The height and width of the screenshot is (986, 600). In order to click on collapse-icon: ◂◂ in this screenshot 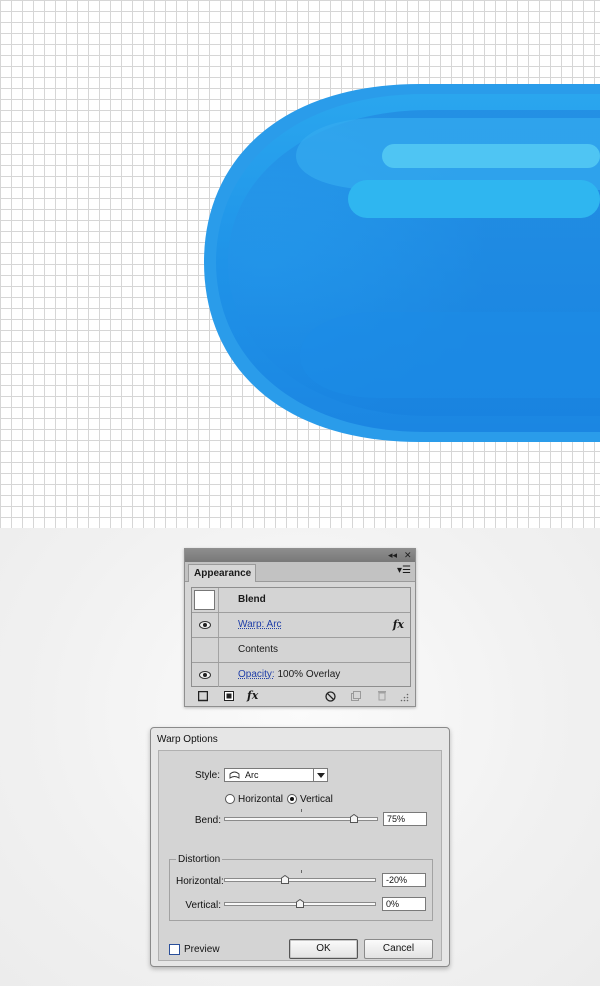, I will do `click(392, 555)`.